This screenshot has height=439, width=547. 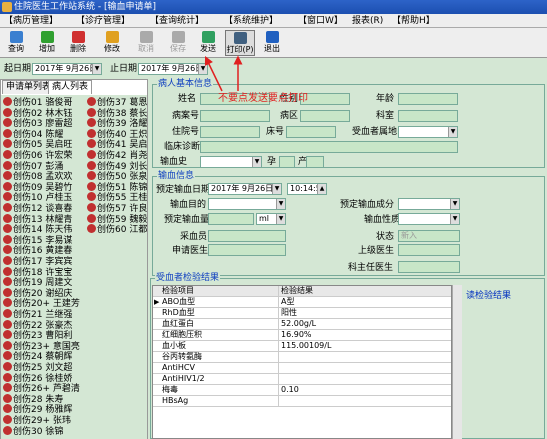 What do you see at coordinates (429, 236) in the screenshot?
I see `status-field: 新入` at bounding box center [429, 236].